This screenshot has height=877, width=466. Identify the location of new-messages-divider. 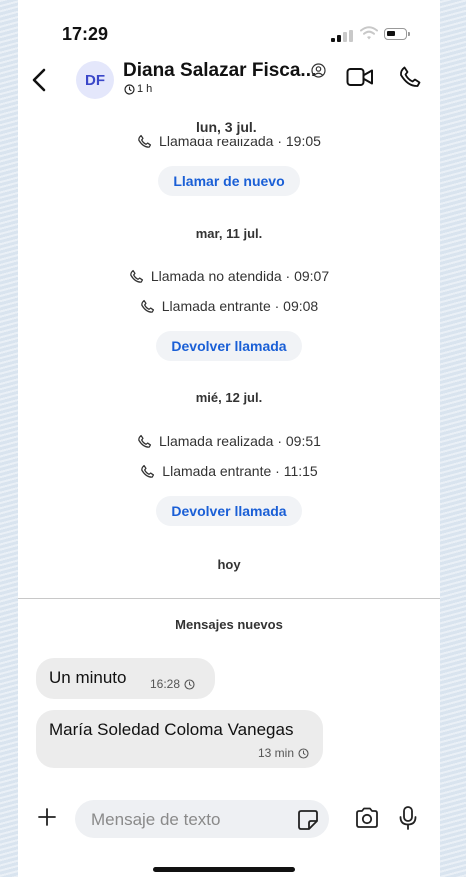
(229, 598).